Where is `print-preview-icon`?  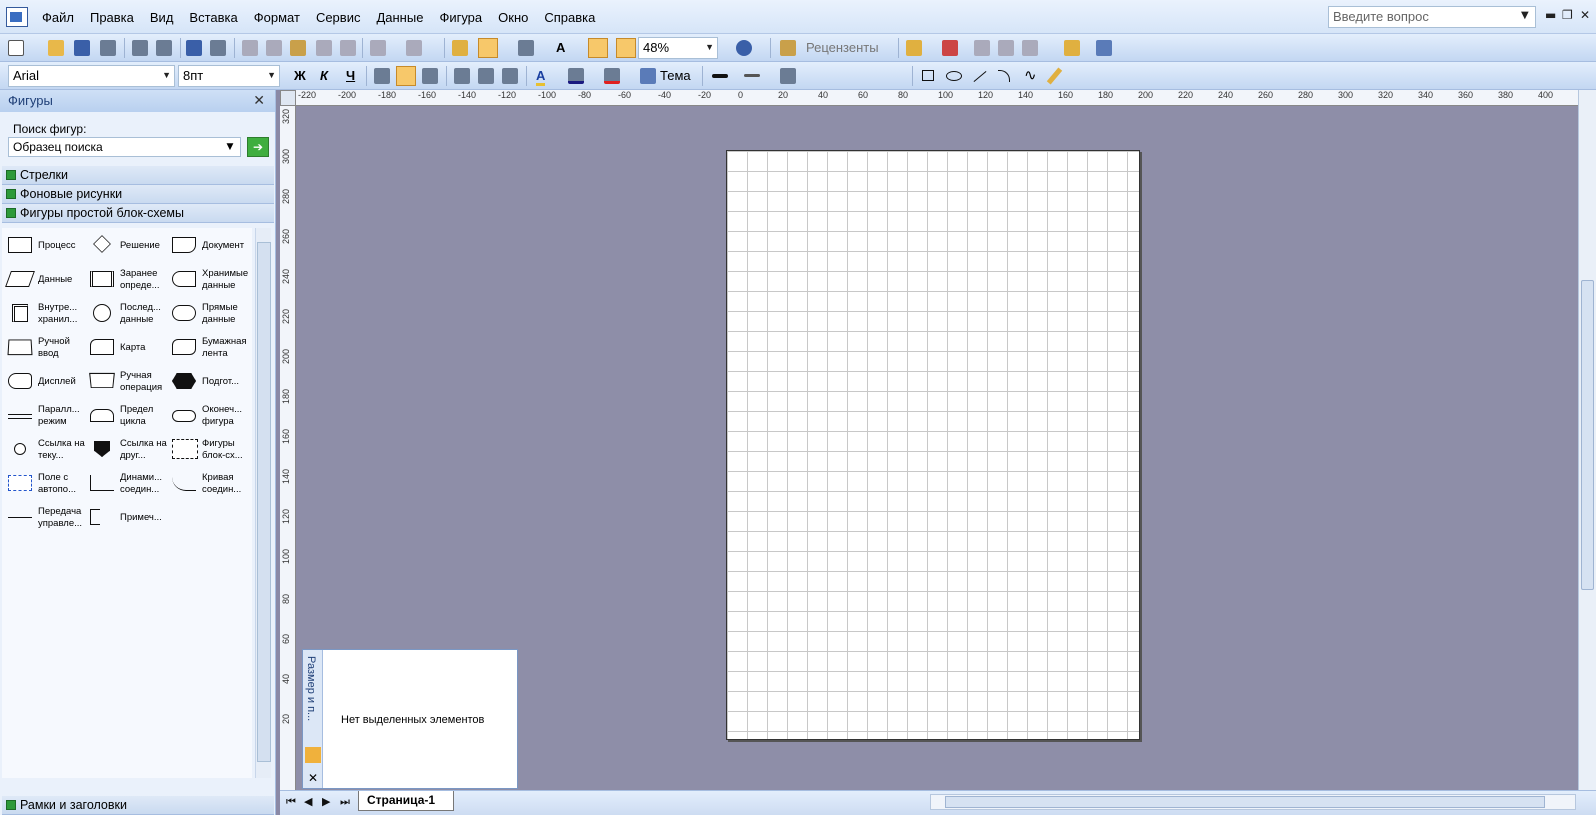 print-preview-icon is located at coordinates (164, 48).